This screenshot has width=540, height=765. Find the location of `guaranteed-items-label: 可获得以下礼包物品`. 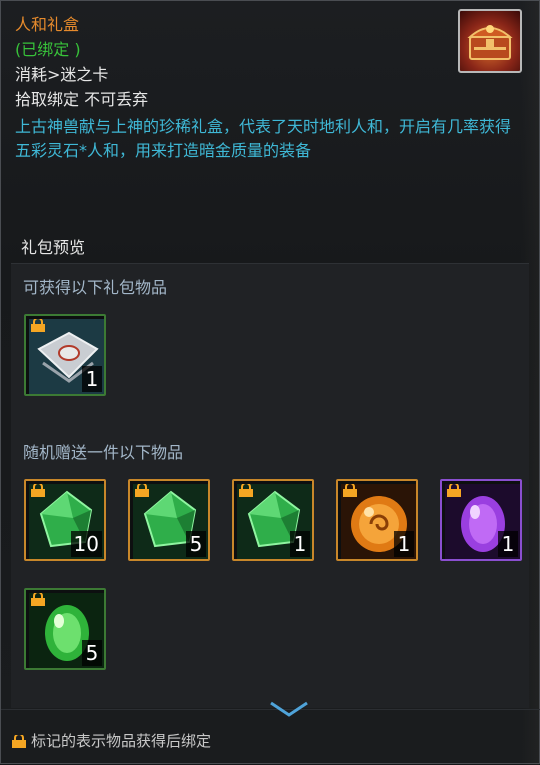

guaranteed-items-label: 可获得以下礼包物品 is located at coordinates (95, 287).